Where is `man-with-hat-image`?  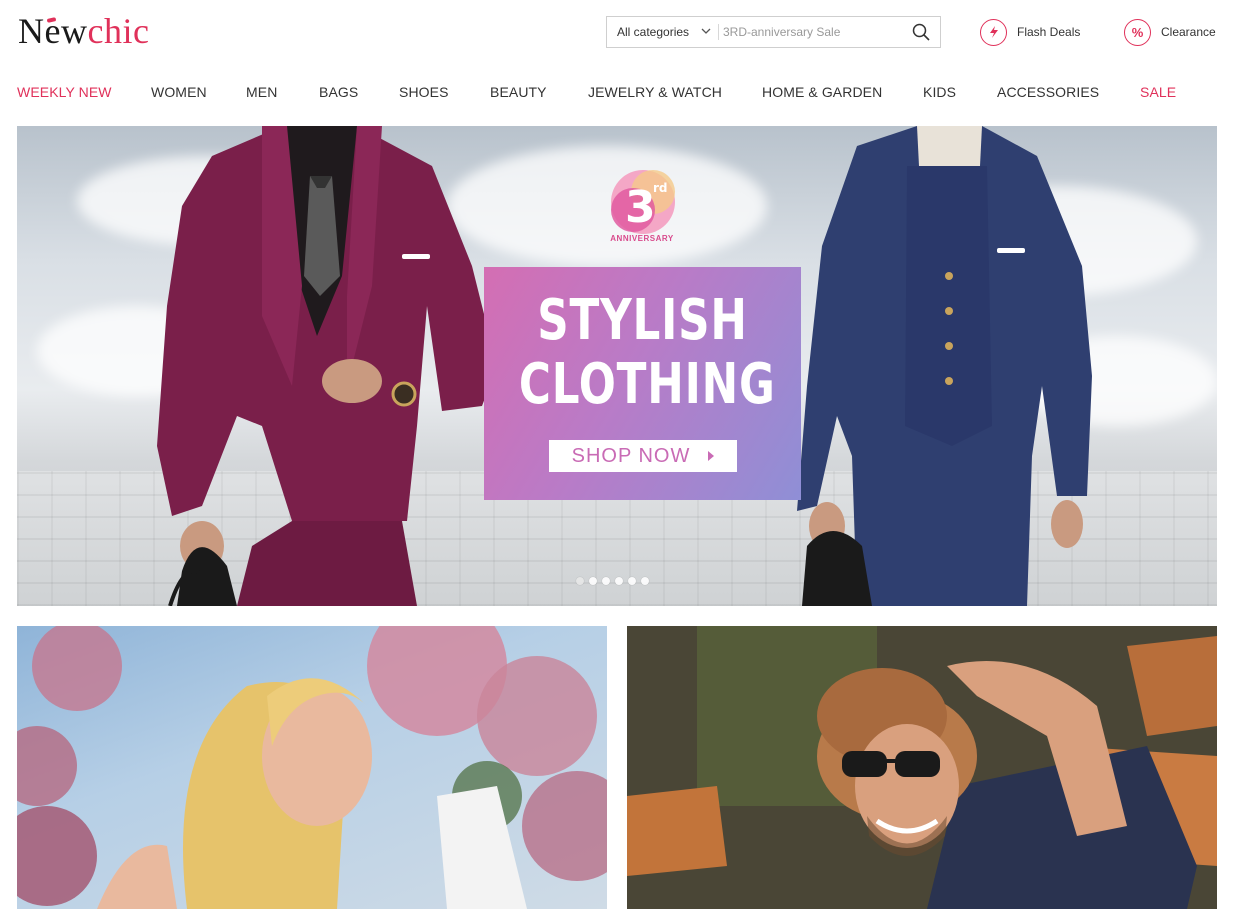
man-with-hat-image is located at coordinates (922, 767).